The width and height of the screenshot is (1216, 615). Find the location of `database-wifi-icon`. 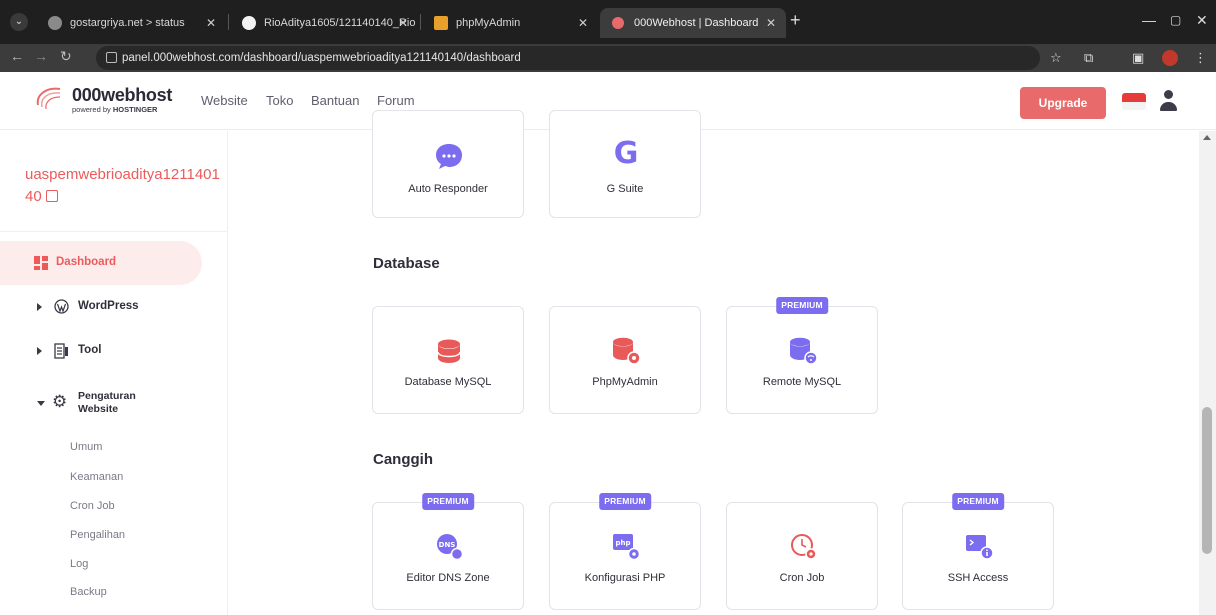

database-wifi-icon is located at coordinates (804, 351).